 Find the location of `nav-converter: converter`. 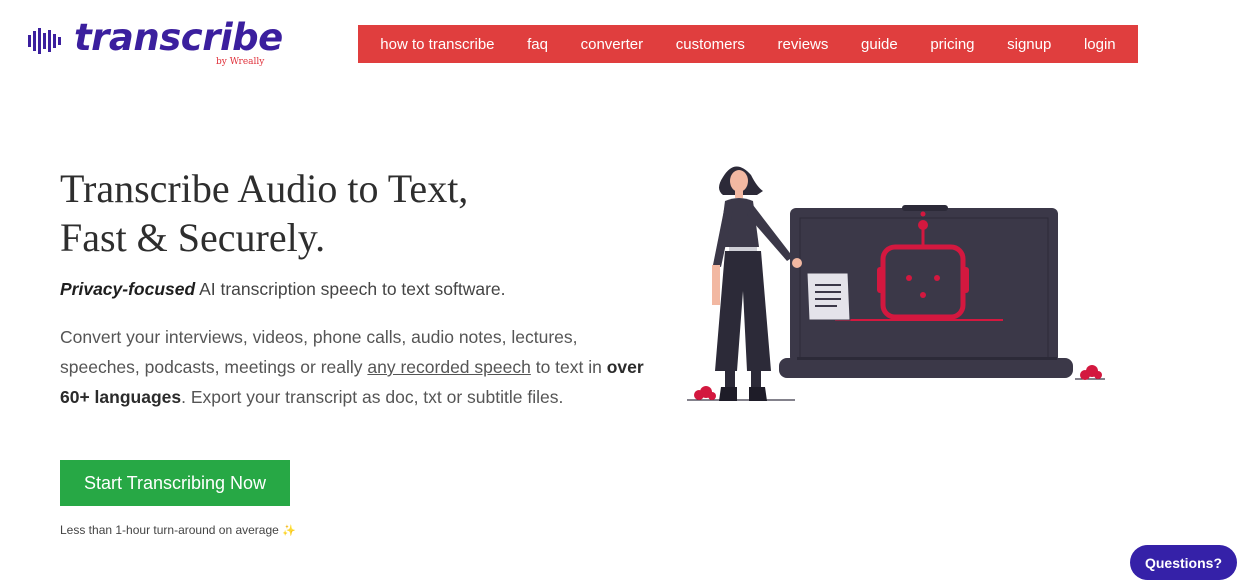

nav-converter: converter is located at coordinates (612, 44).